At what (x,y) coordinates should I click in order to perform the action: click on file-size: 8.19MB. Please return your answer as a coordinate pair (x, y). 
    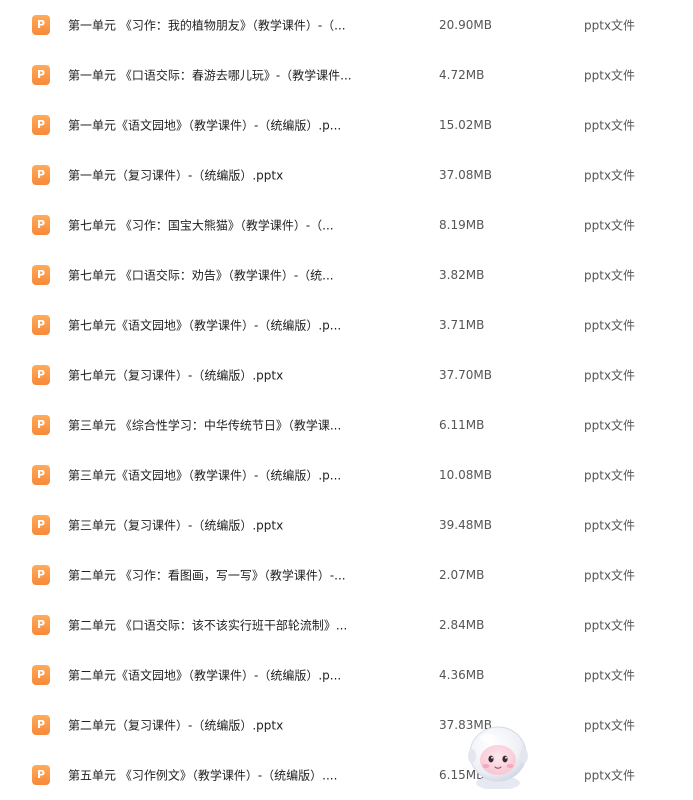
    Looking at the image, I should click on (462, 225).